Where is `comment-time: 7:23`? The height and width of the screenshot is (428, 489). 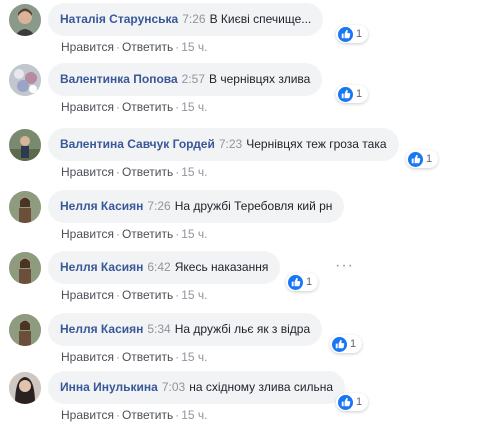
comment-time: 7:23 is located at coordinates (230, 144).